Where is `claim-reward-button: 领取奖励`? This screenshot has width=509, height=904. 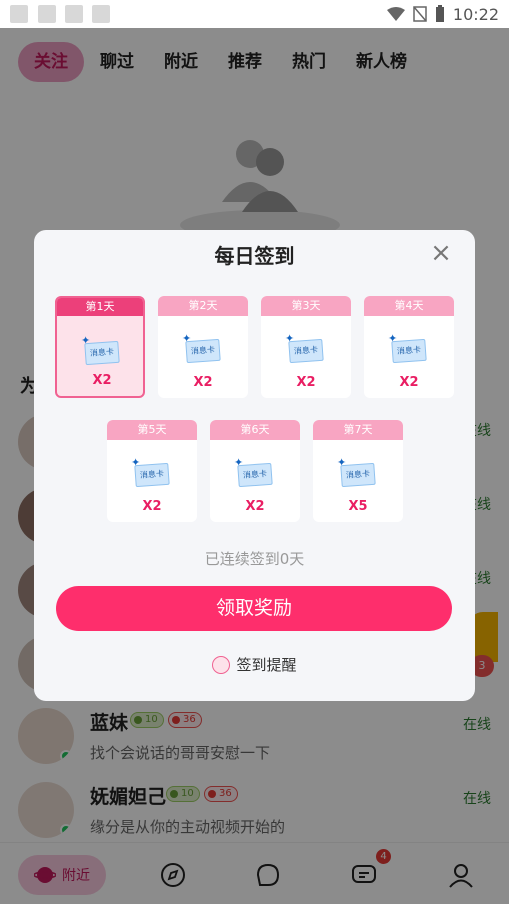 claim-reward-button: 领取奖励 is located at coordinates (254, 608).